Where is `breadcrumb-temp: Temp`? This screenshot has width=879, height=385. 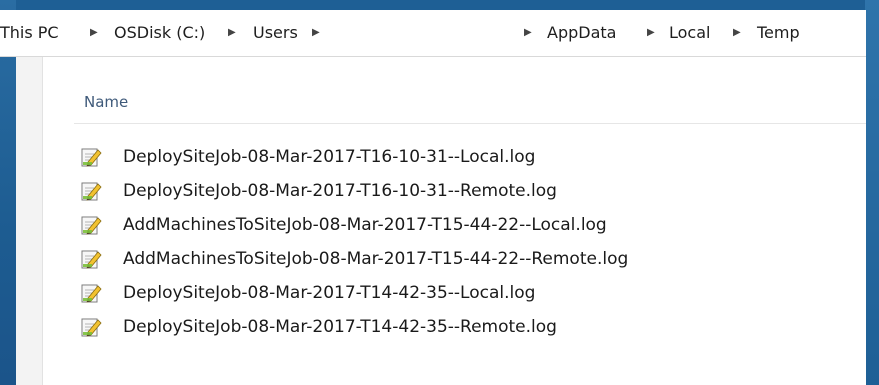
breadcrumb-temp: Temp is located at coordinates (778, 33).